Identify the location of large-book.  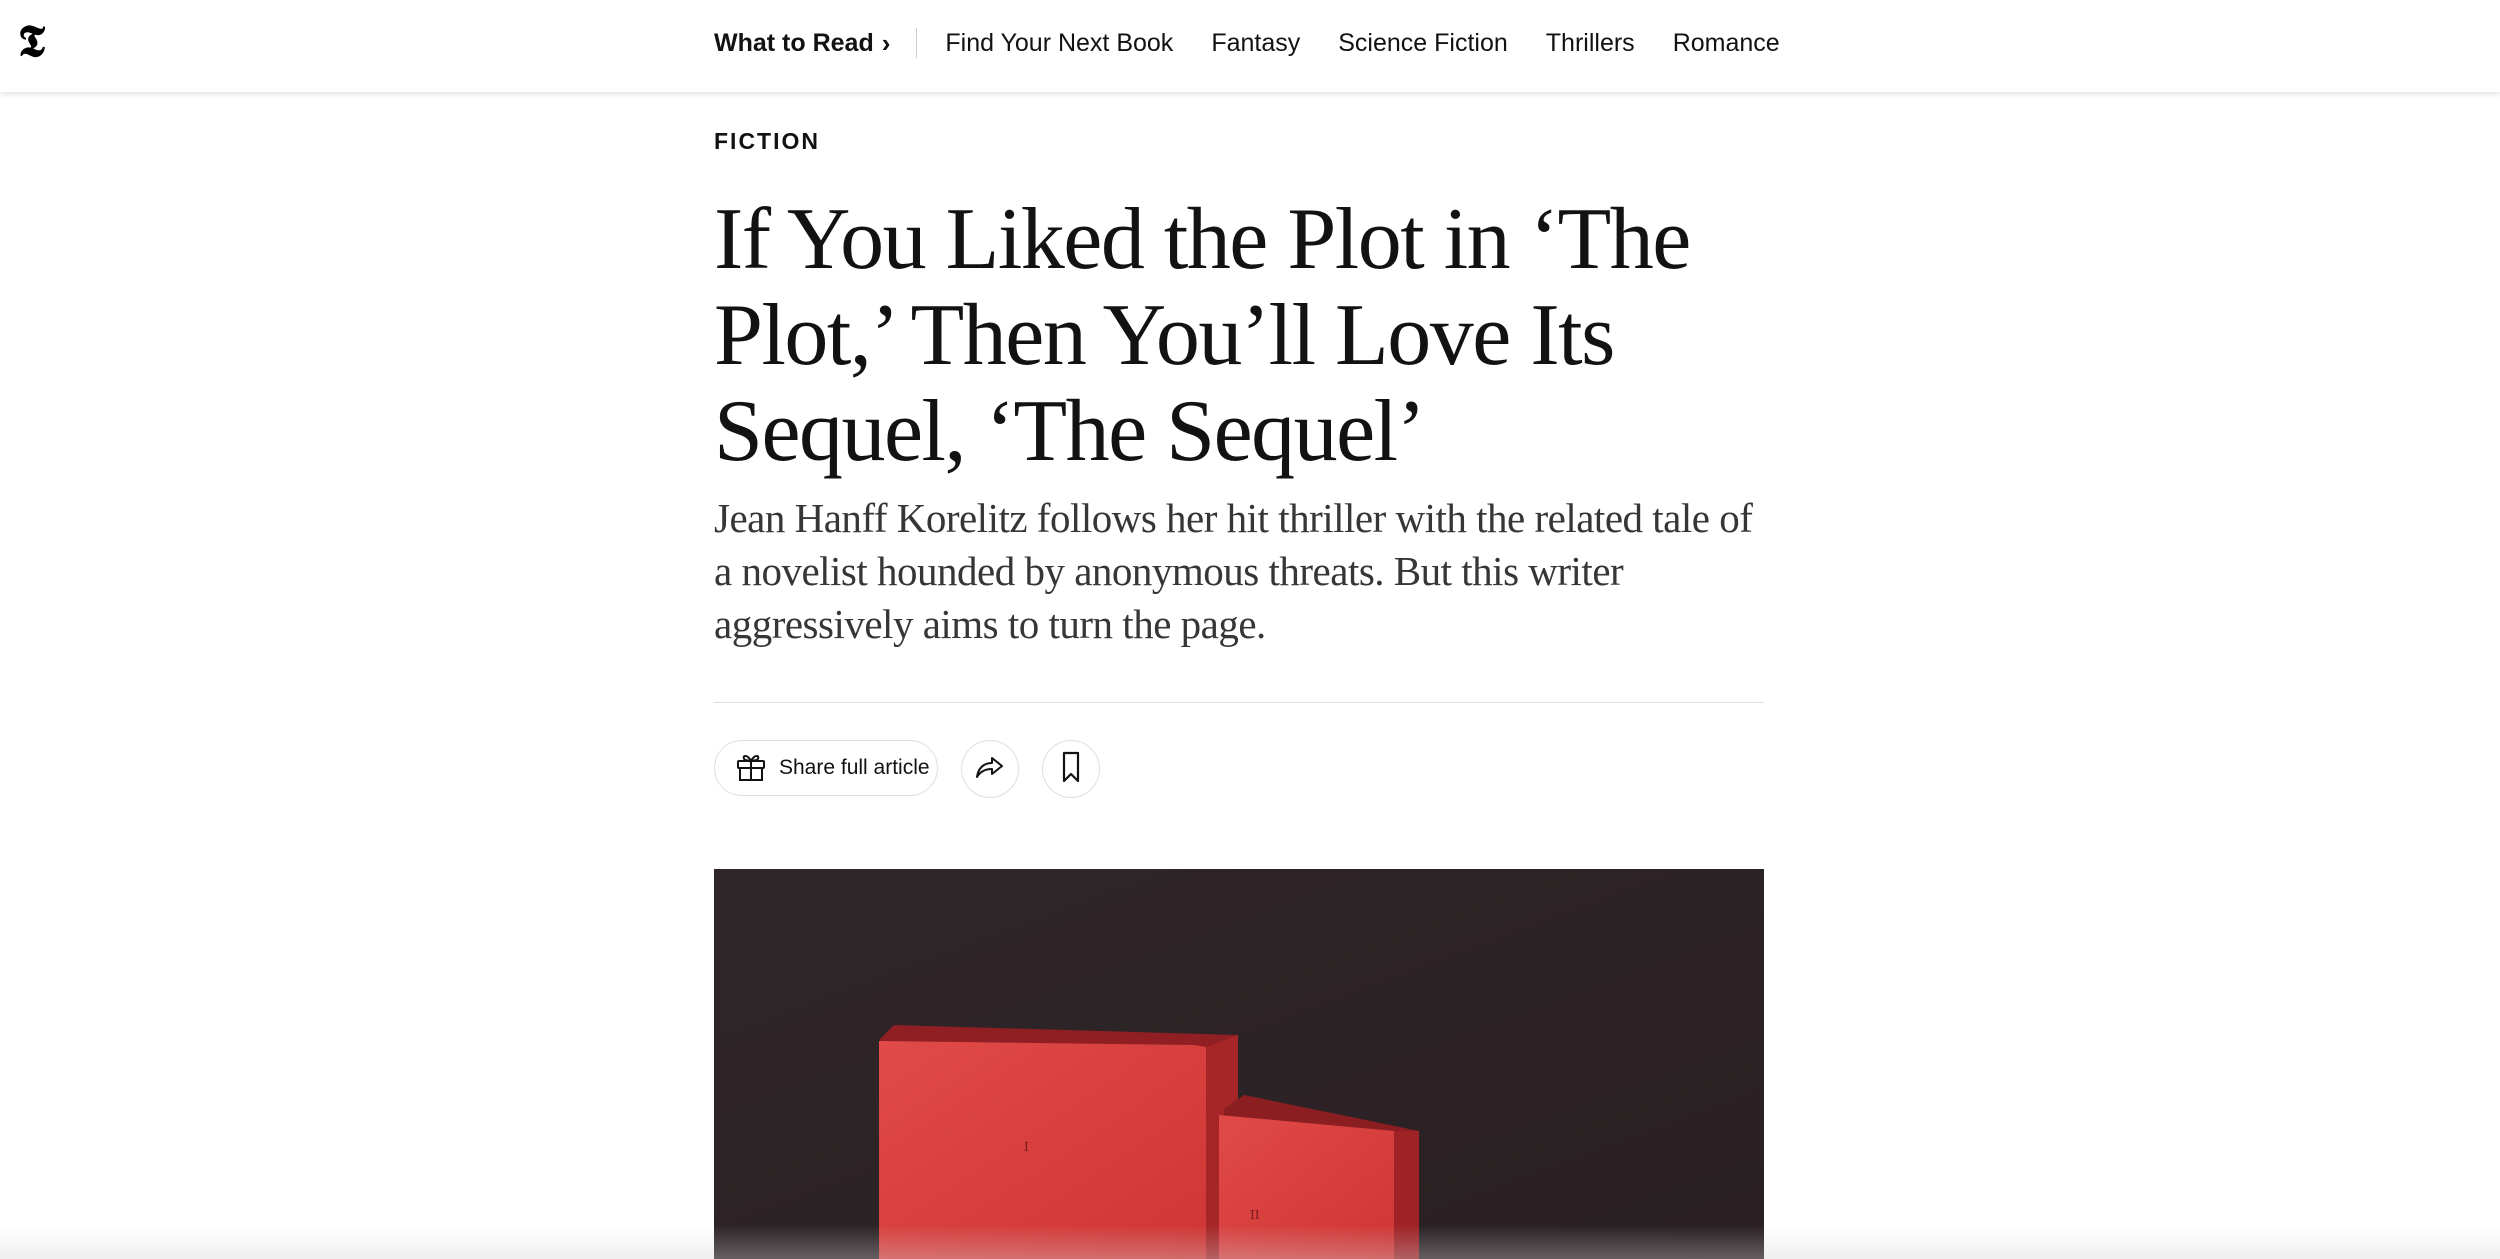
(1042, 1150).